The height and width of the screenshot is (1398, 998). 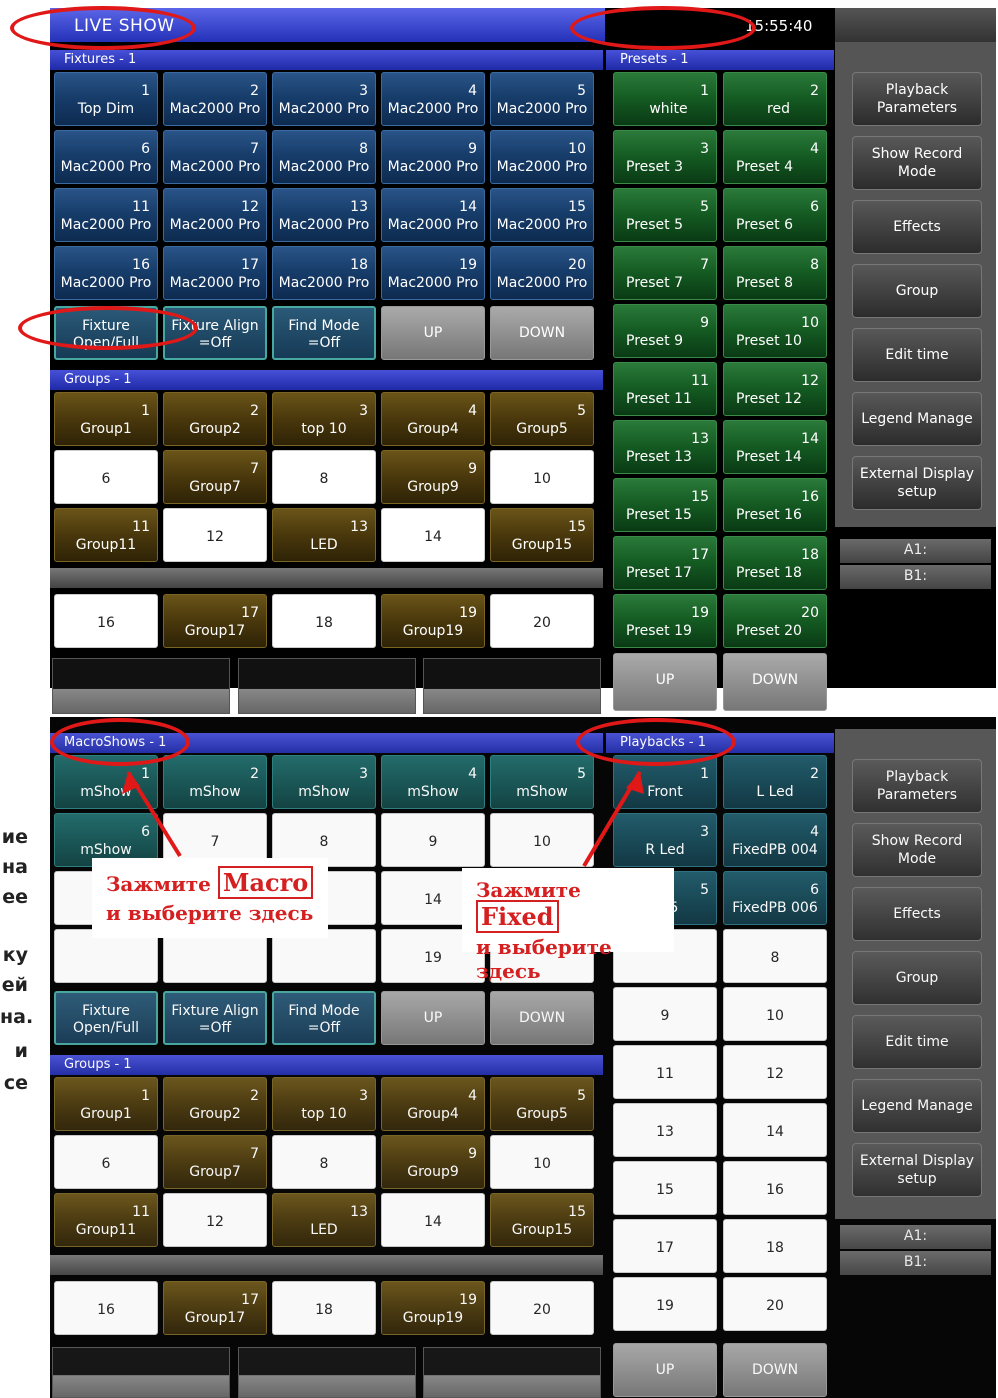 I want to click on annotation-arrows, so click(x=383, y=819).